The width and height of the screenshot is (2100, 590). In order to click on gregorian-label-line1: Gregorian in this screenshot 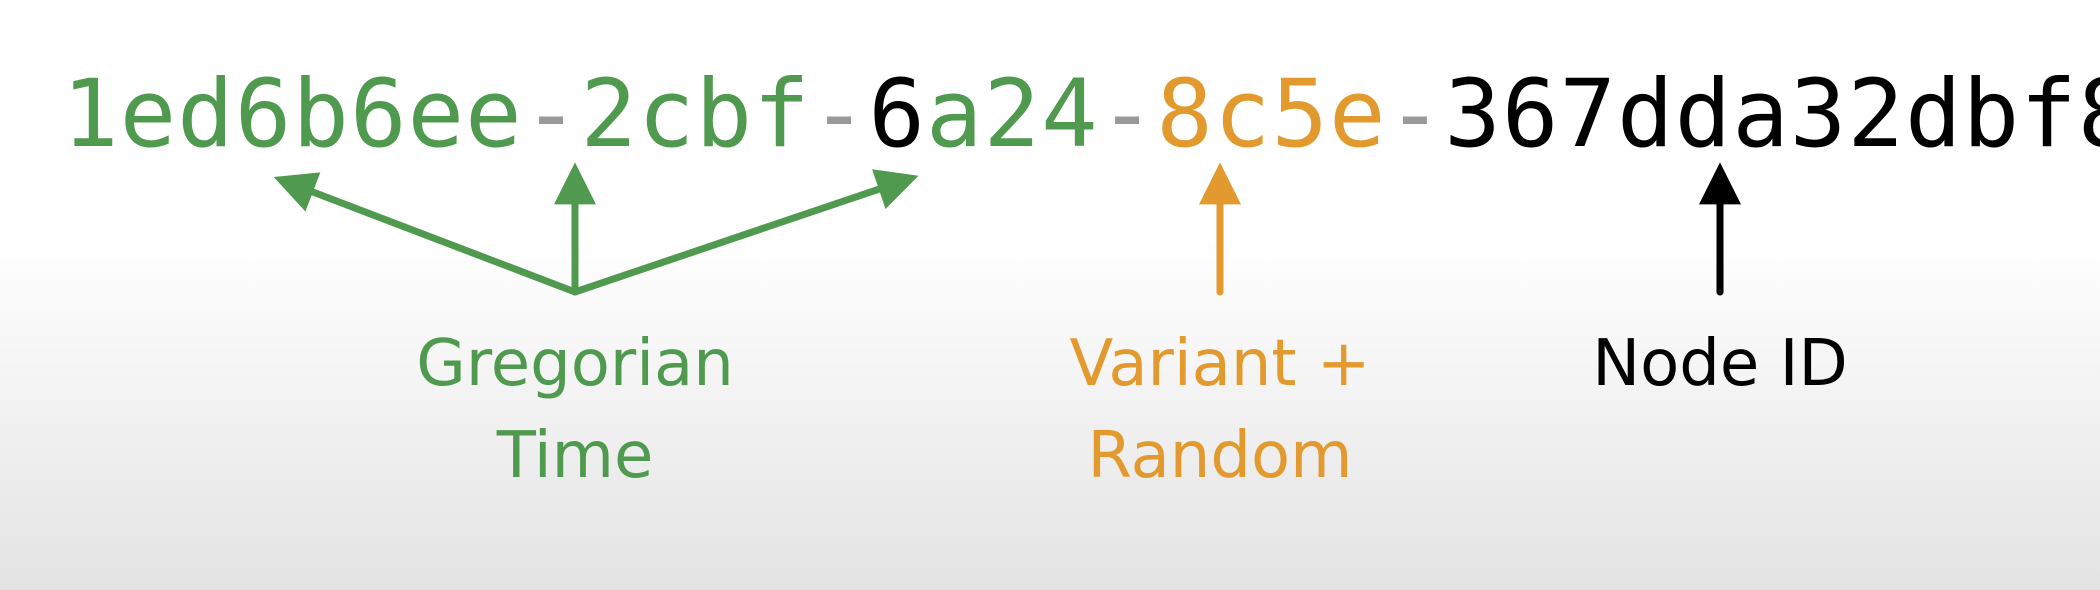, I will do `click(575, 364)`.